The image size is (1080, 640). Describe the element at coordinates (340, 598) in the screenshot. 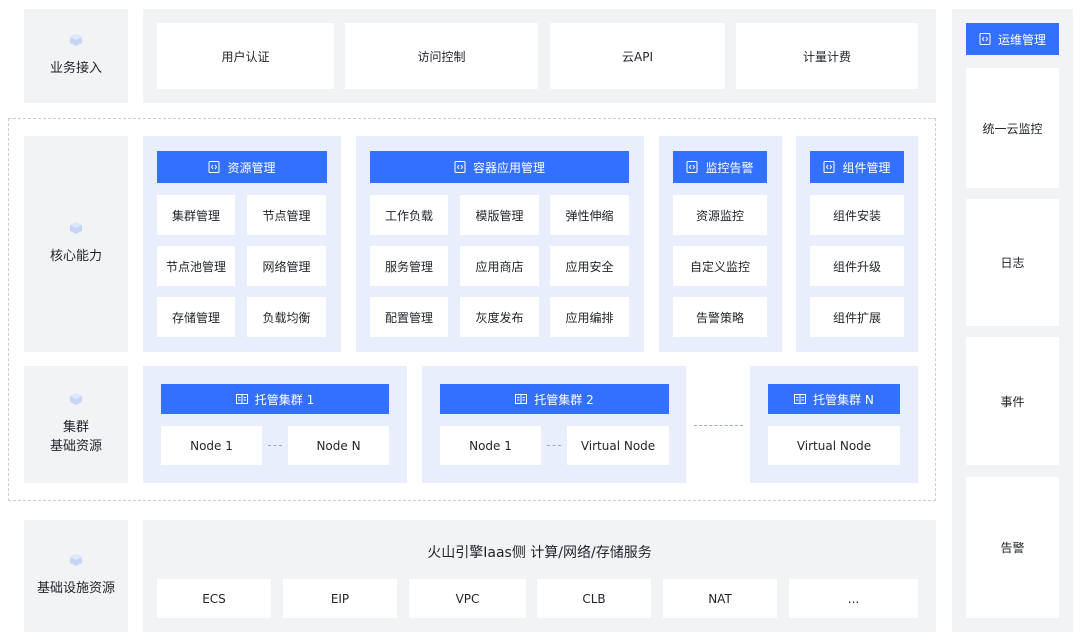

I see `infra-item: EIP` at that location.